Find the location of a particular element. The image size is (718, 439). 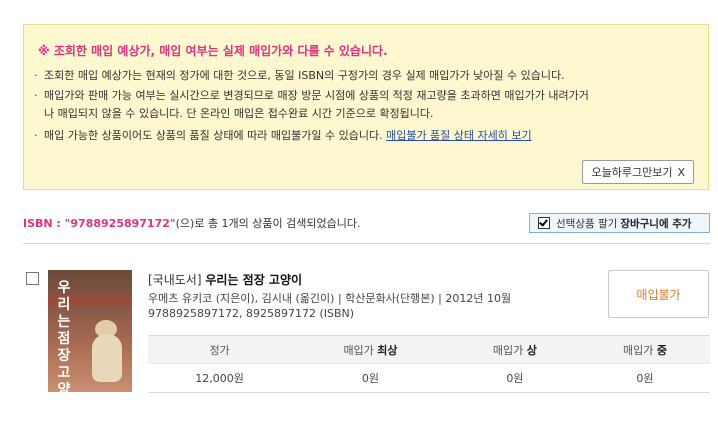

close-icon: X is located at coordinates (681, 172).